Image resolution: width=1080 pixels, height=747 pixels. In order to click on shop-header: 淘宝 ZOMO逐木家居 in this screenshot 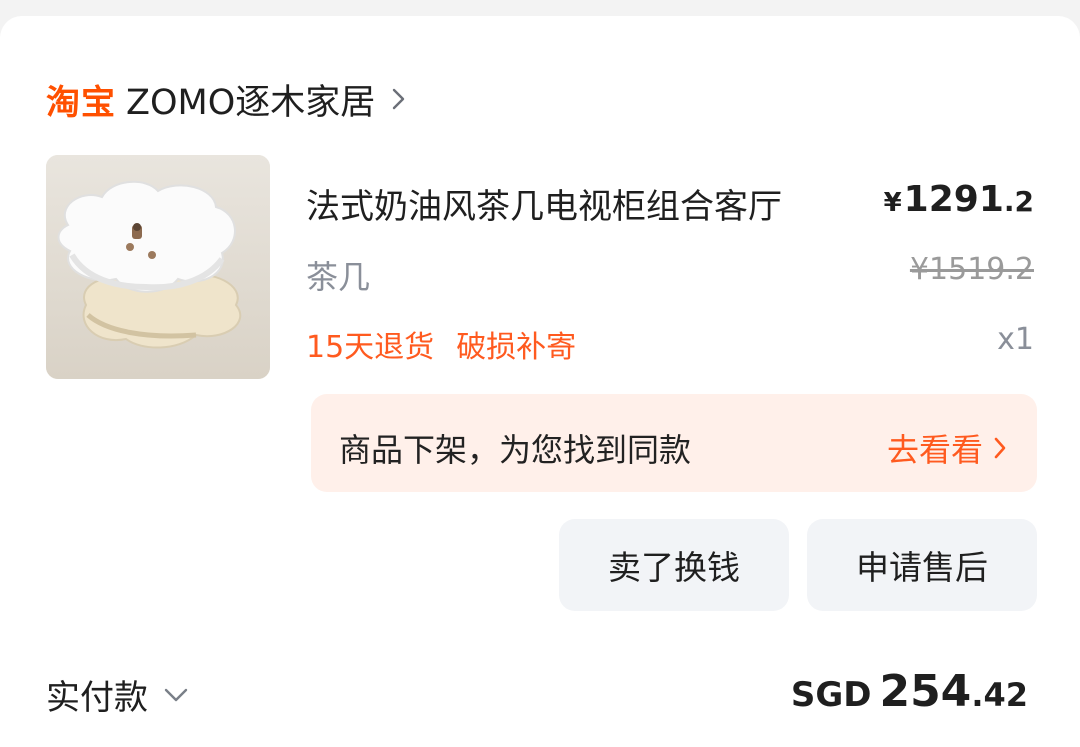, I will do `click(227, 100)`.